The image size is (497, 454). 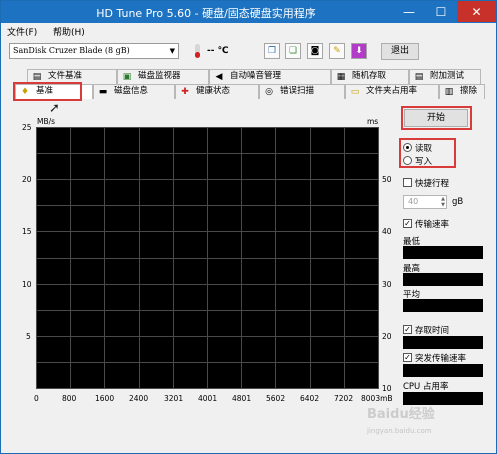 What do you see at coordinates (27, 127) in the screenshot?
I see `left-tick-label: 25` at bounding box center [27, 127].